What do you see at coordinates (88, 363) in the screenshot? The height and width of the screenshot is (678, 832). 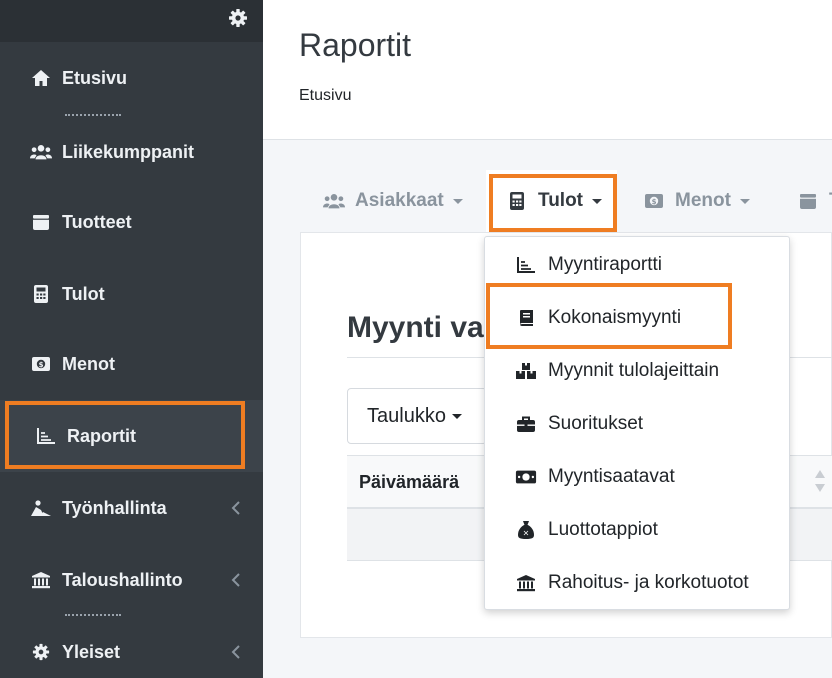 I see `sidebar-item-label: Menot` at bounding box center [88, 363].